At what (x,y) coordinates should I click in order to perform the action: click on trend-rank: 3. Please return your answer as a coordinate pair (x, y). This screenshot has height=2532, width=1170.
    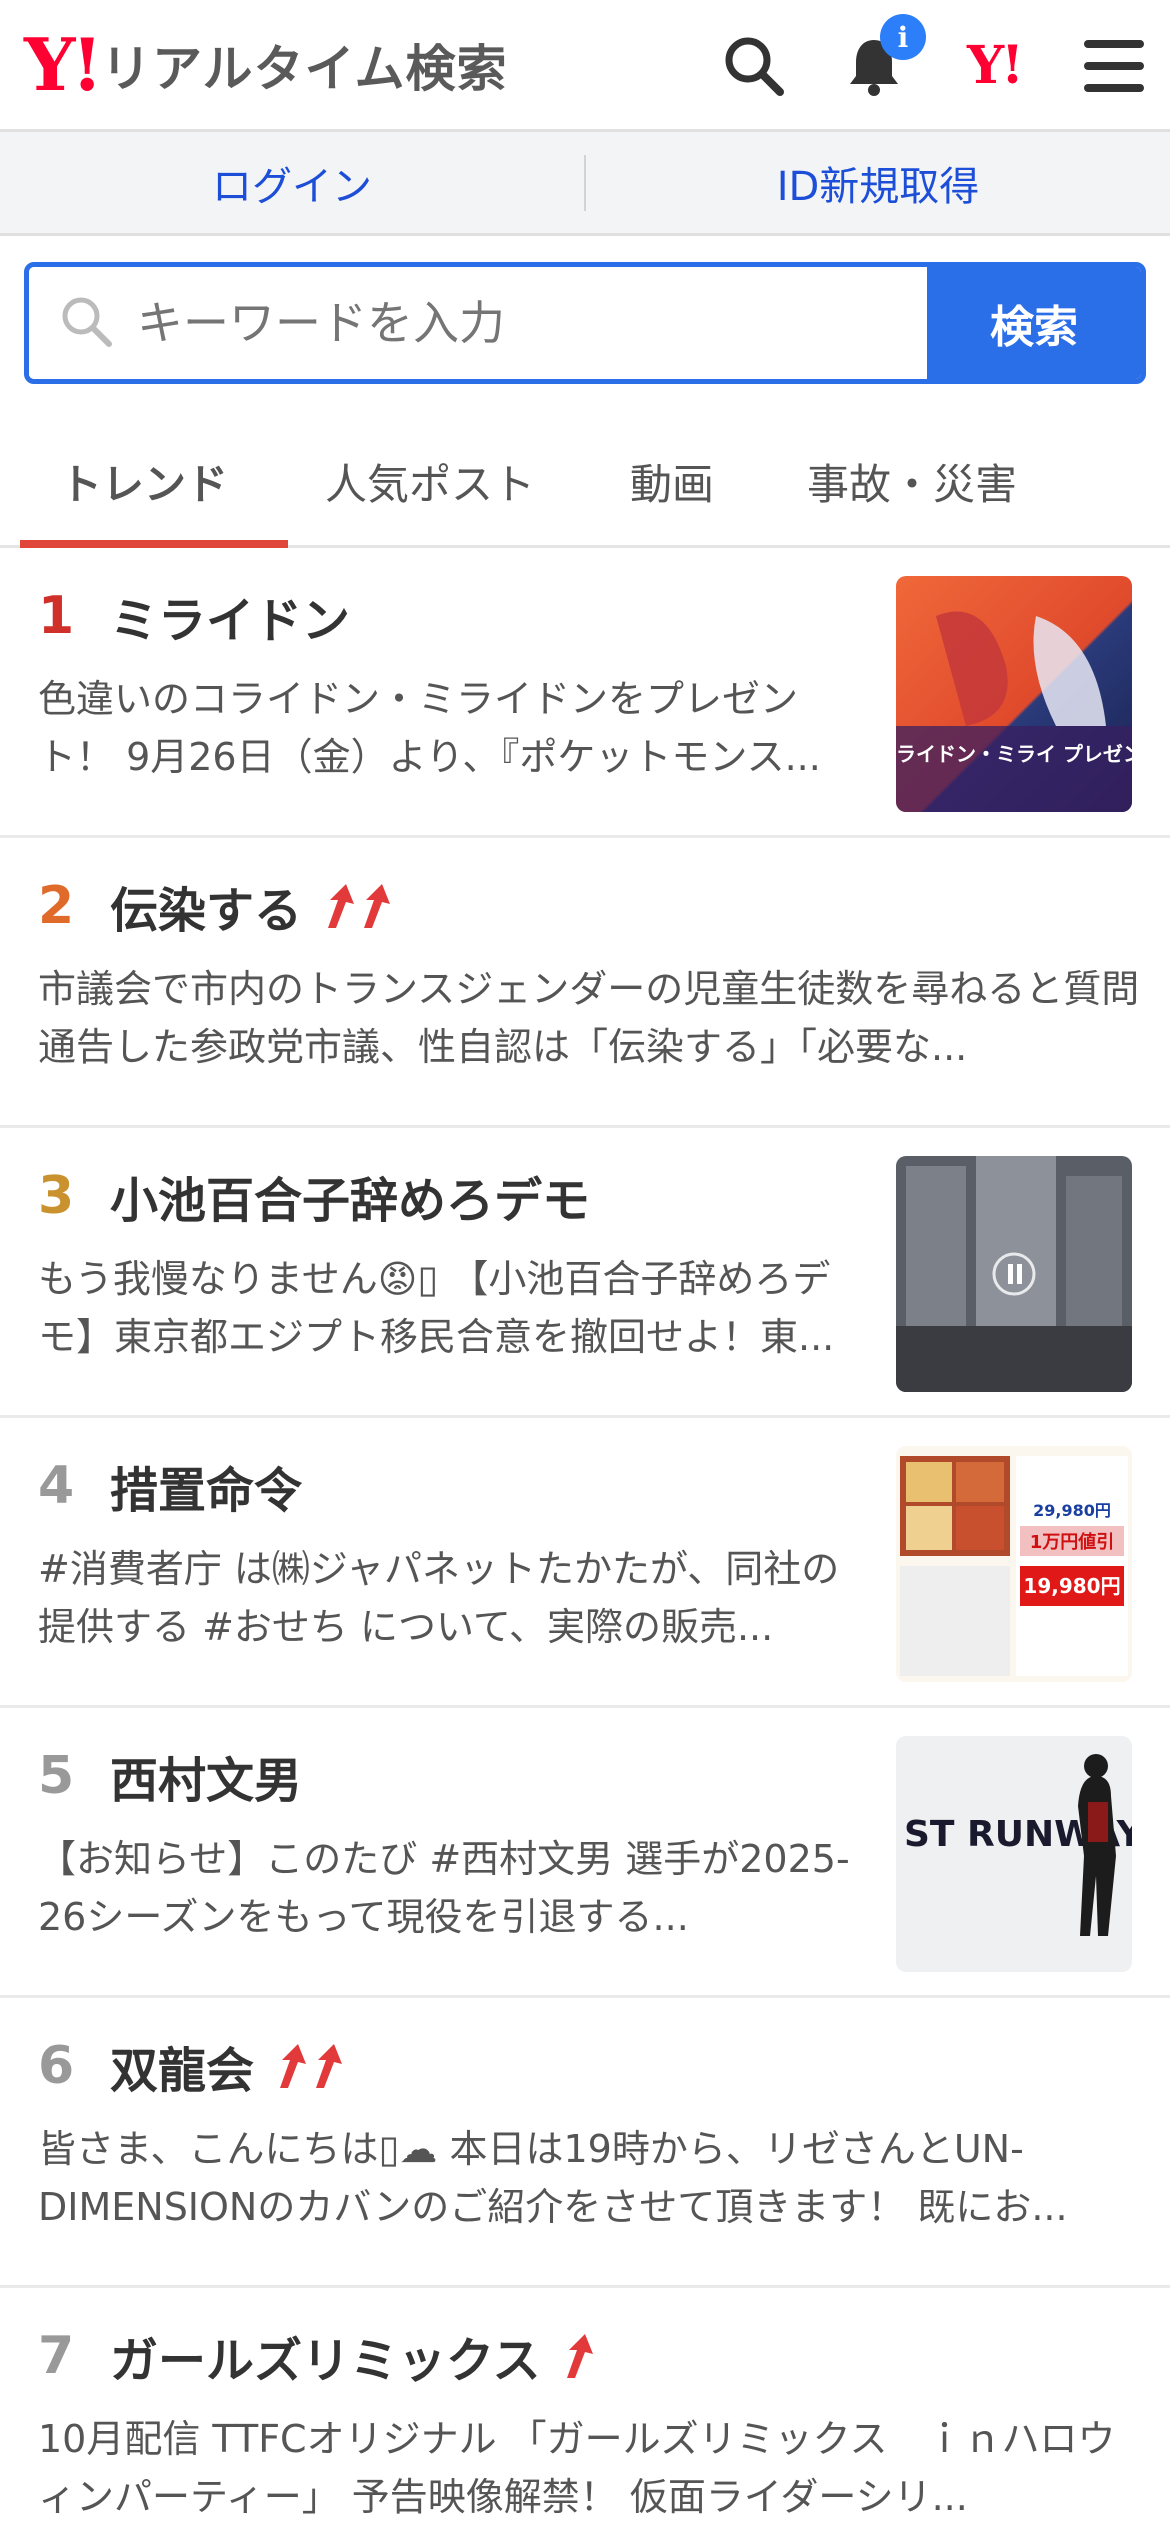
    Looking at the image, I should click on (56, 1196).